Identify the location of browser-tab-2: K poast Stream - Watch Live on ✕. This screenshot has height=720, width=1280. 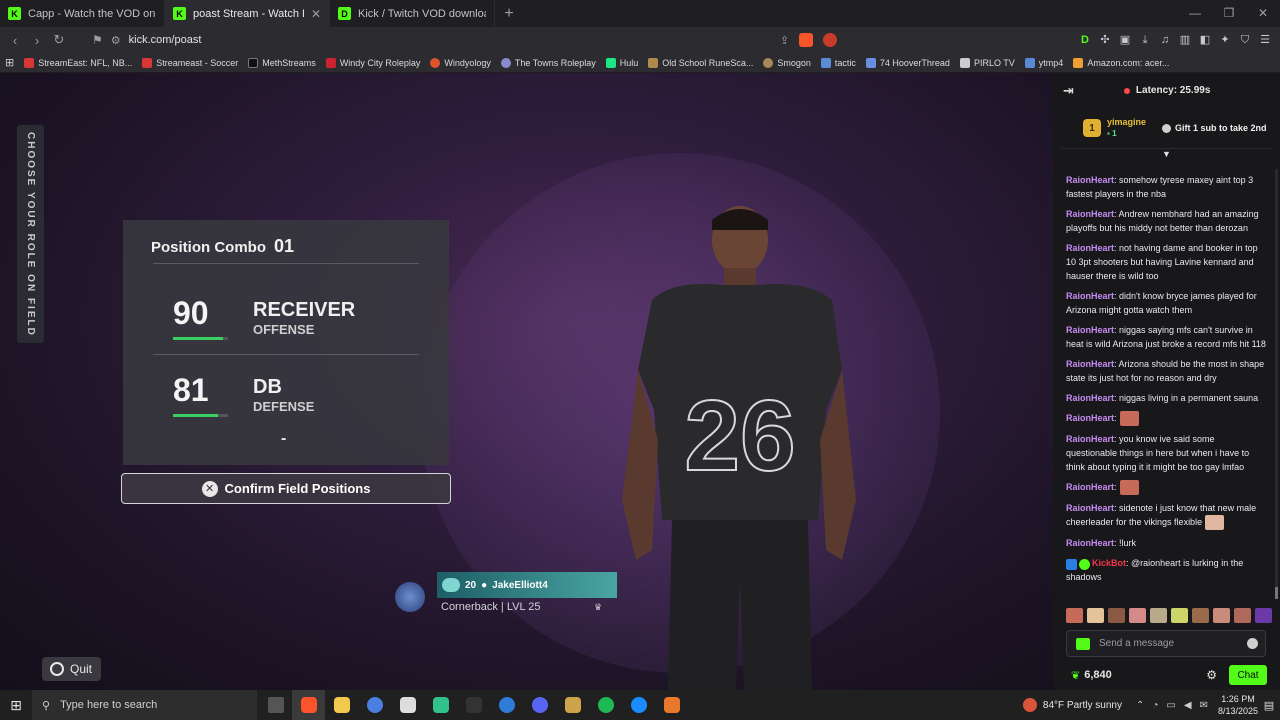
(247, 13).